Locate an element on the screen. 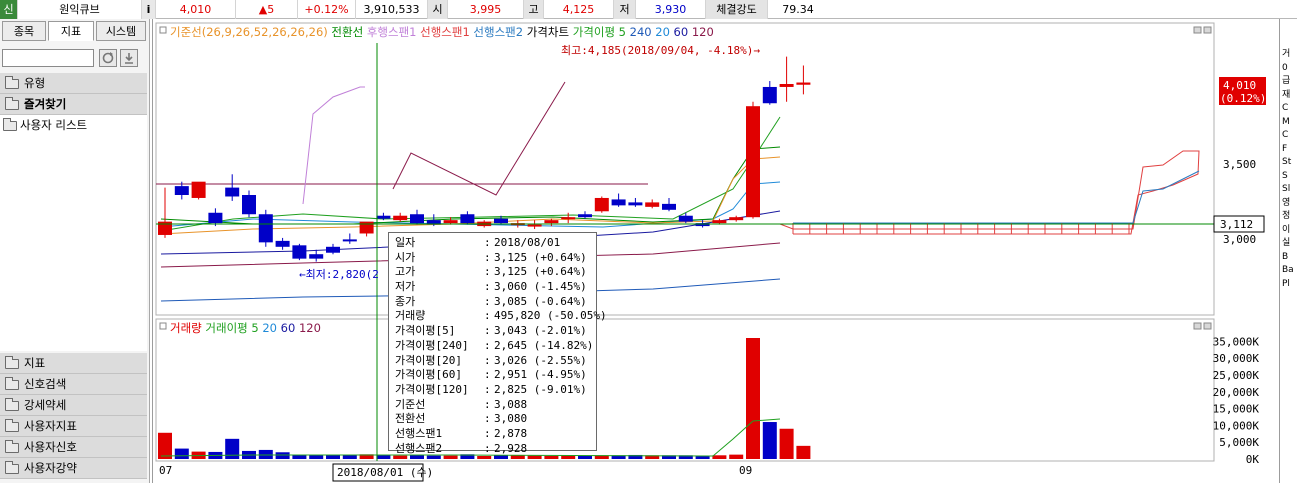 Image resolution: width=1297 pixels, height=483 pixels. legend-item: 전환선 is located at coordinates (345, 32).